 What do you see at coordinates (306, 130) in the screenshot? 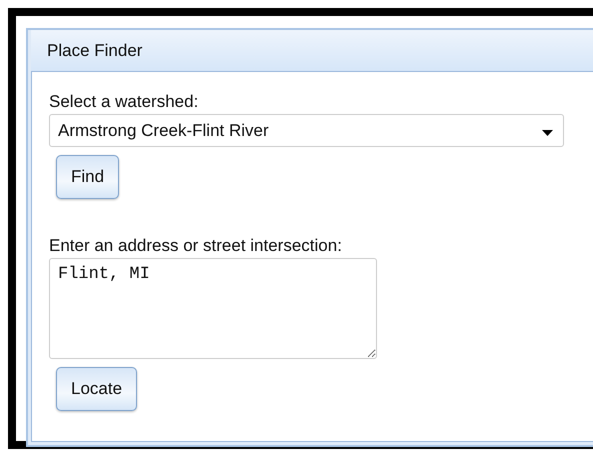
I see `watershed-dropdown: Armstrong Creek-Flint River` at bounding box center [306, 130].